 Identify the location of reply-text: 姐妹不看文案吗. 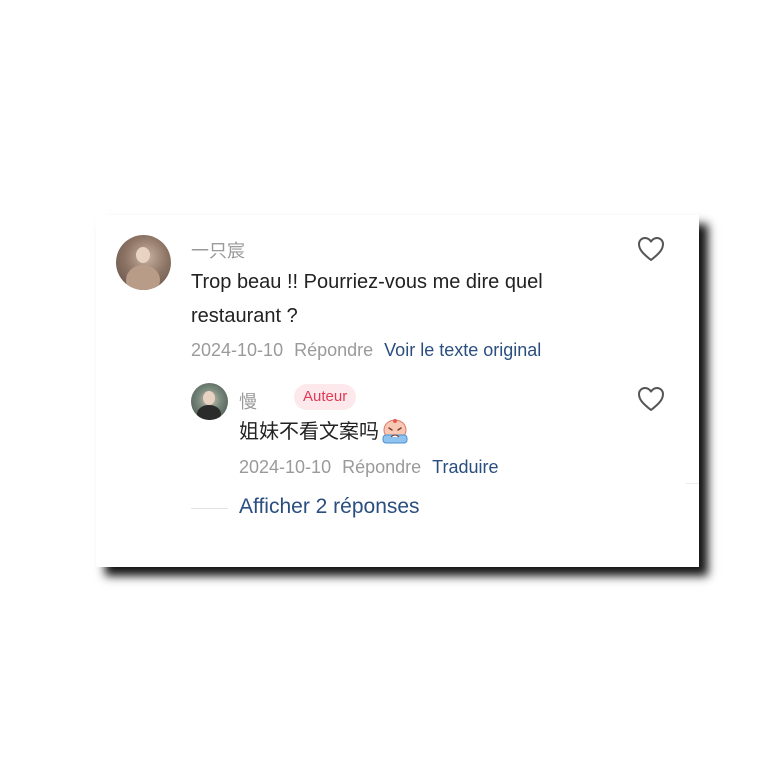
(309, 432).